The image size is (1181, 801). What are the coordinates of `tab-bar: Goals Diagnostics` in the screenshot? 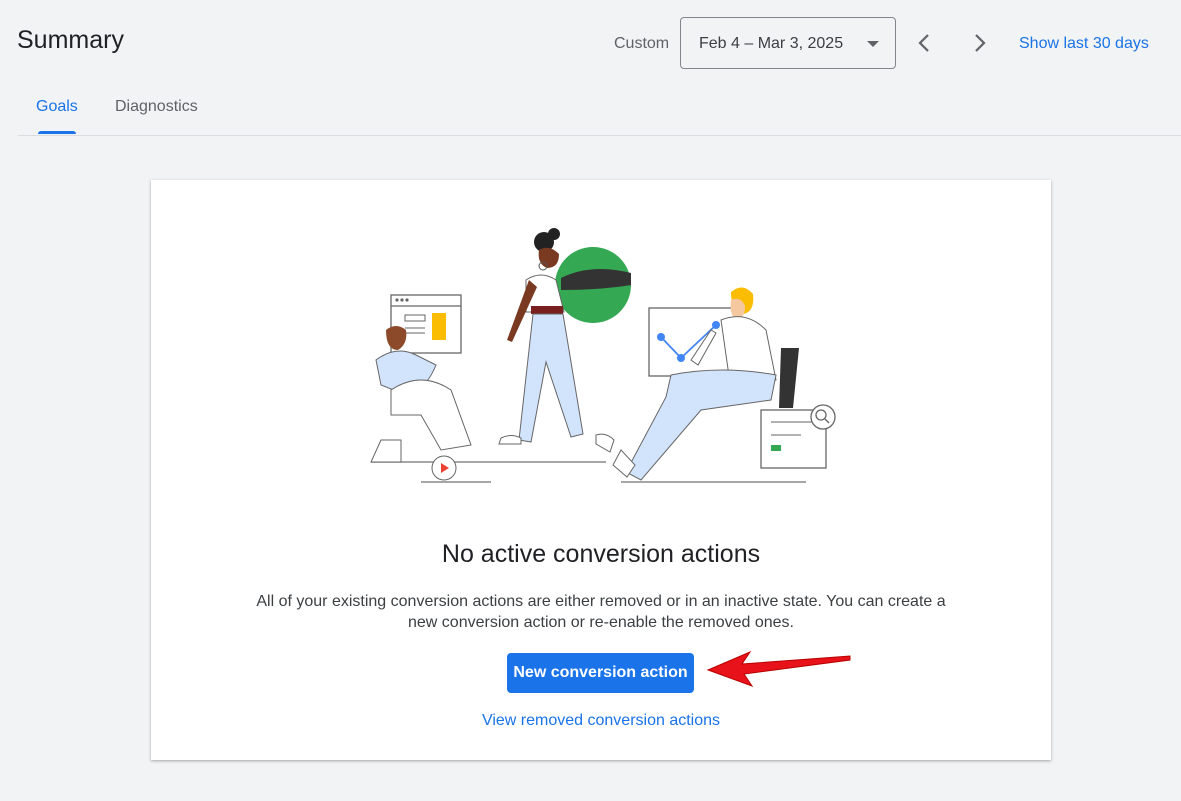 It's located at (599, 110).